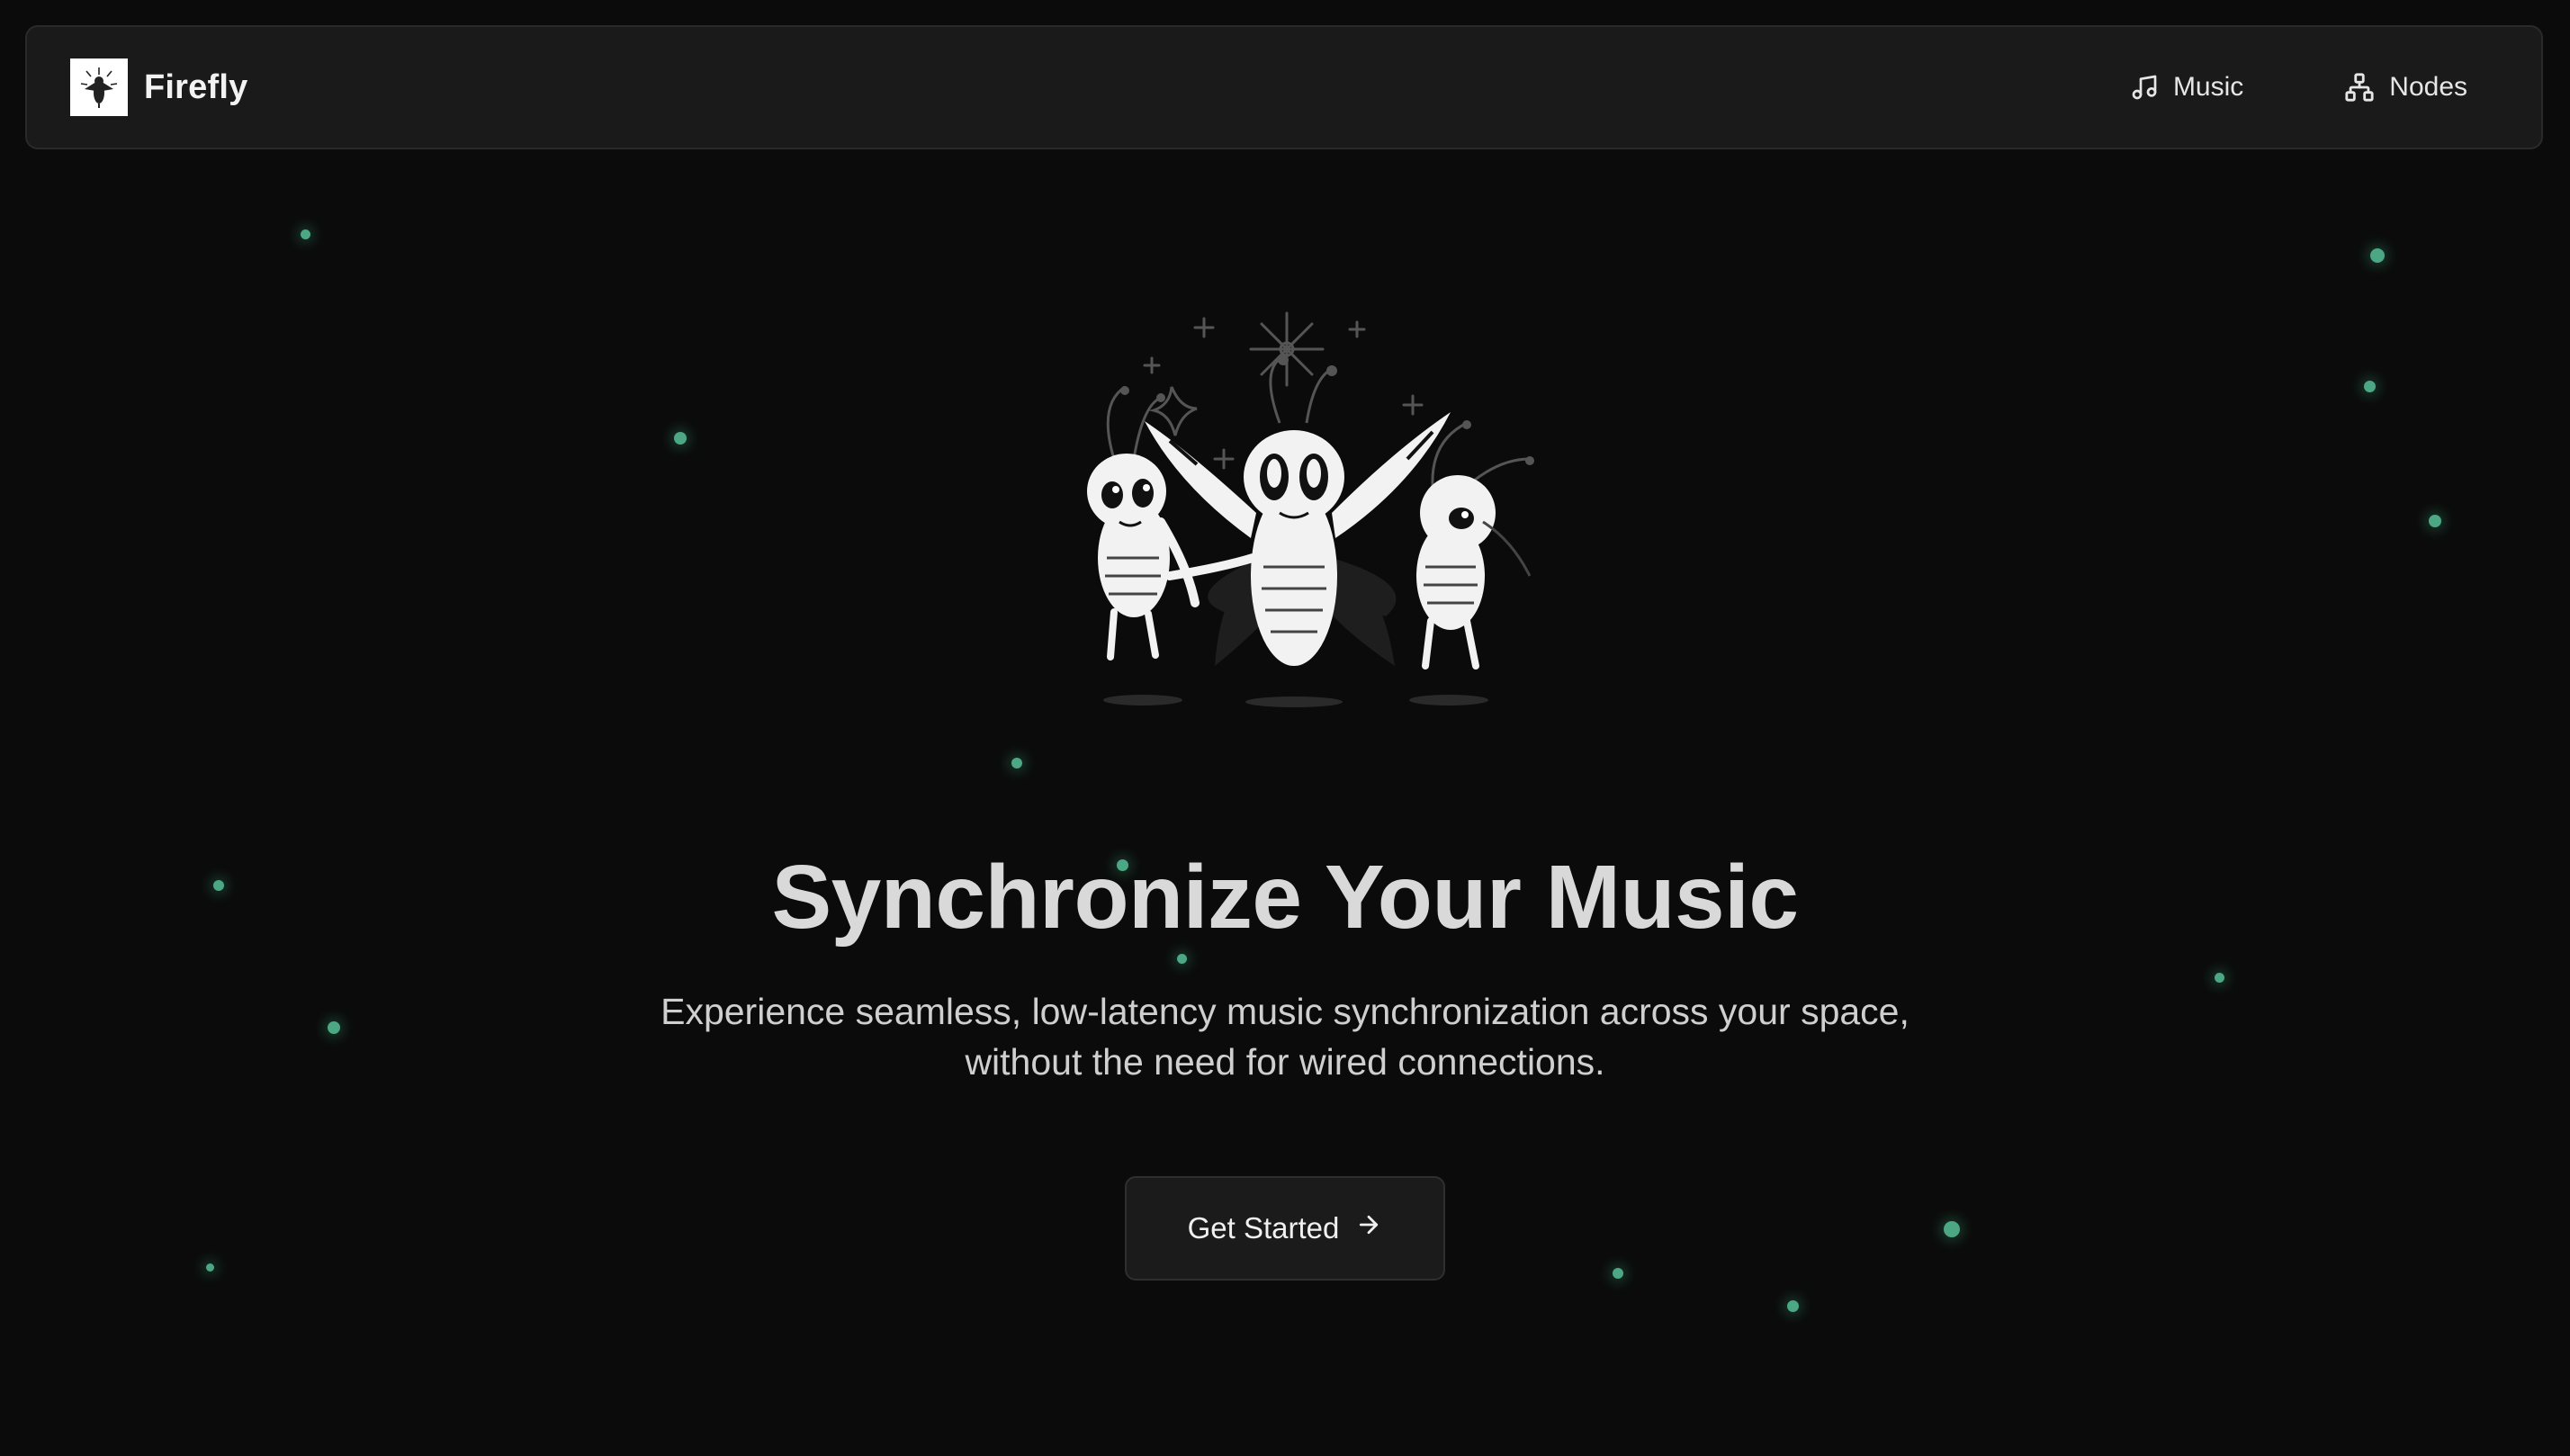 Image resolution: width=2570 pixels, height=1456 pixels. Describe the element at coordinates (99, 87) in the screenshot. I see `firefly-logo-icon` at that location.